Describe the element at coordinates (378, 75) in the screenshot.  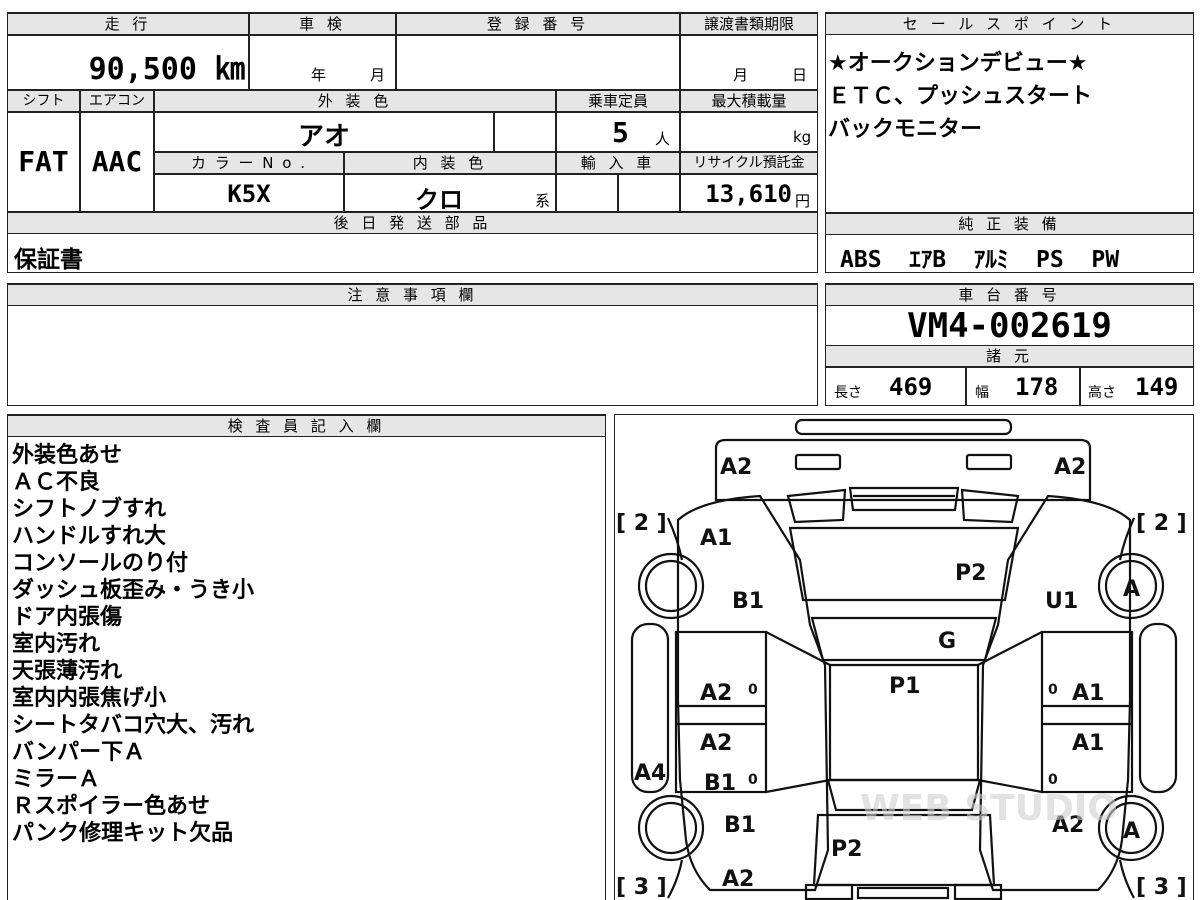
I see `inspection-month-unit: 月` at that location.